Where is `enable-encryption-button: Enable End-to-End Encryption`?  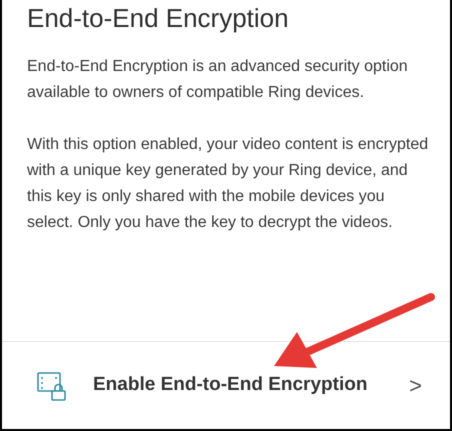 enable-encryption-button: Enable End-to-End Encryption is located at coordinates (251, 385).